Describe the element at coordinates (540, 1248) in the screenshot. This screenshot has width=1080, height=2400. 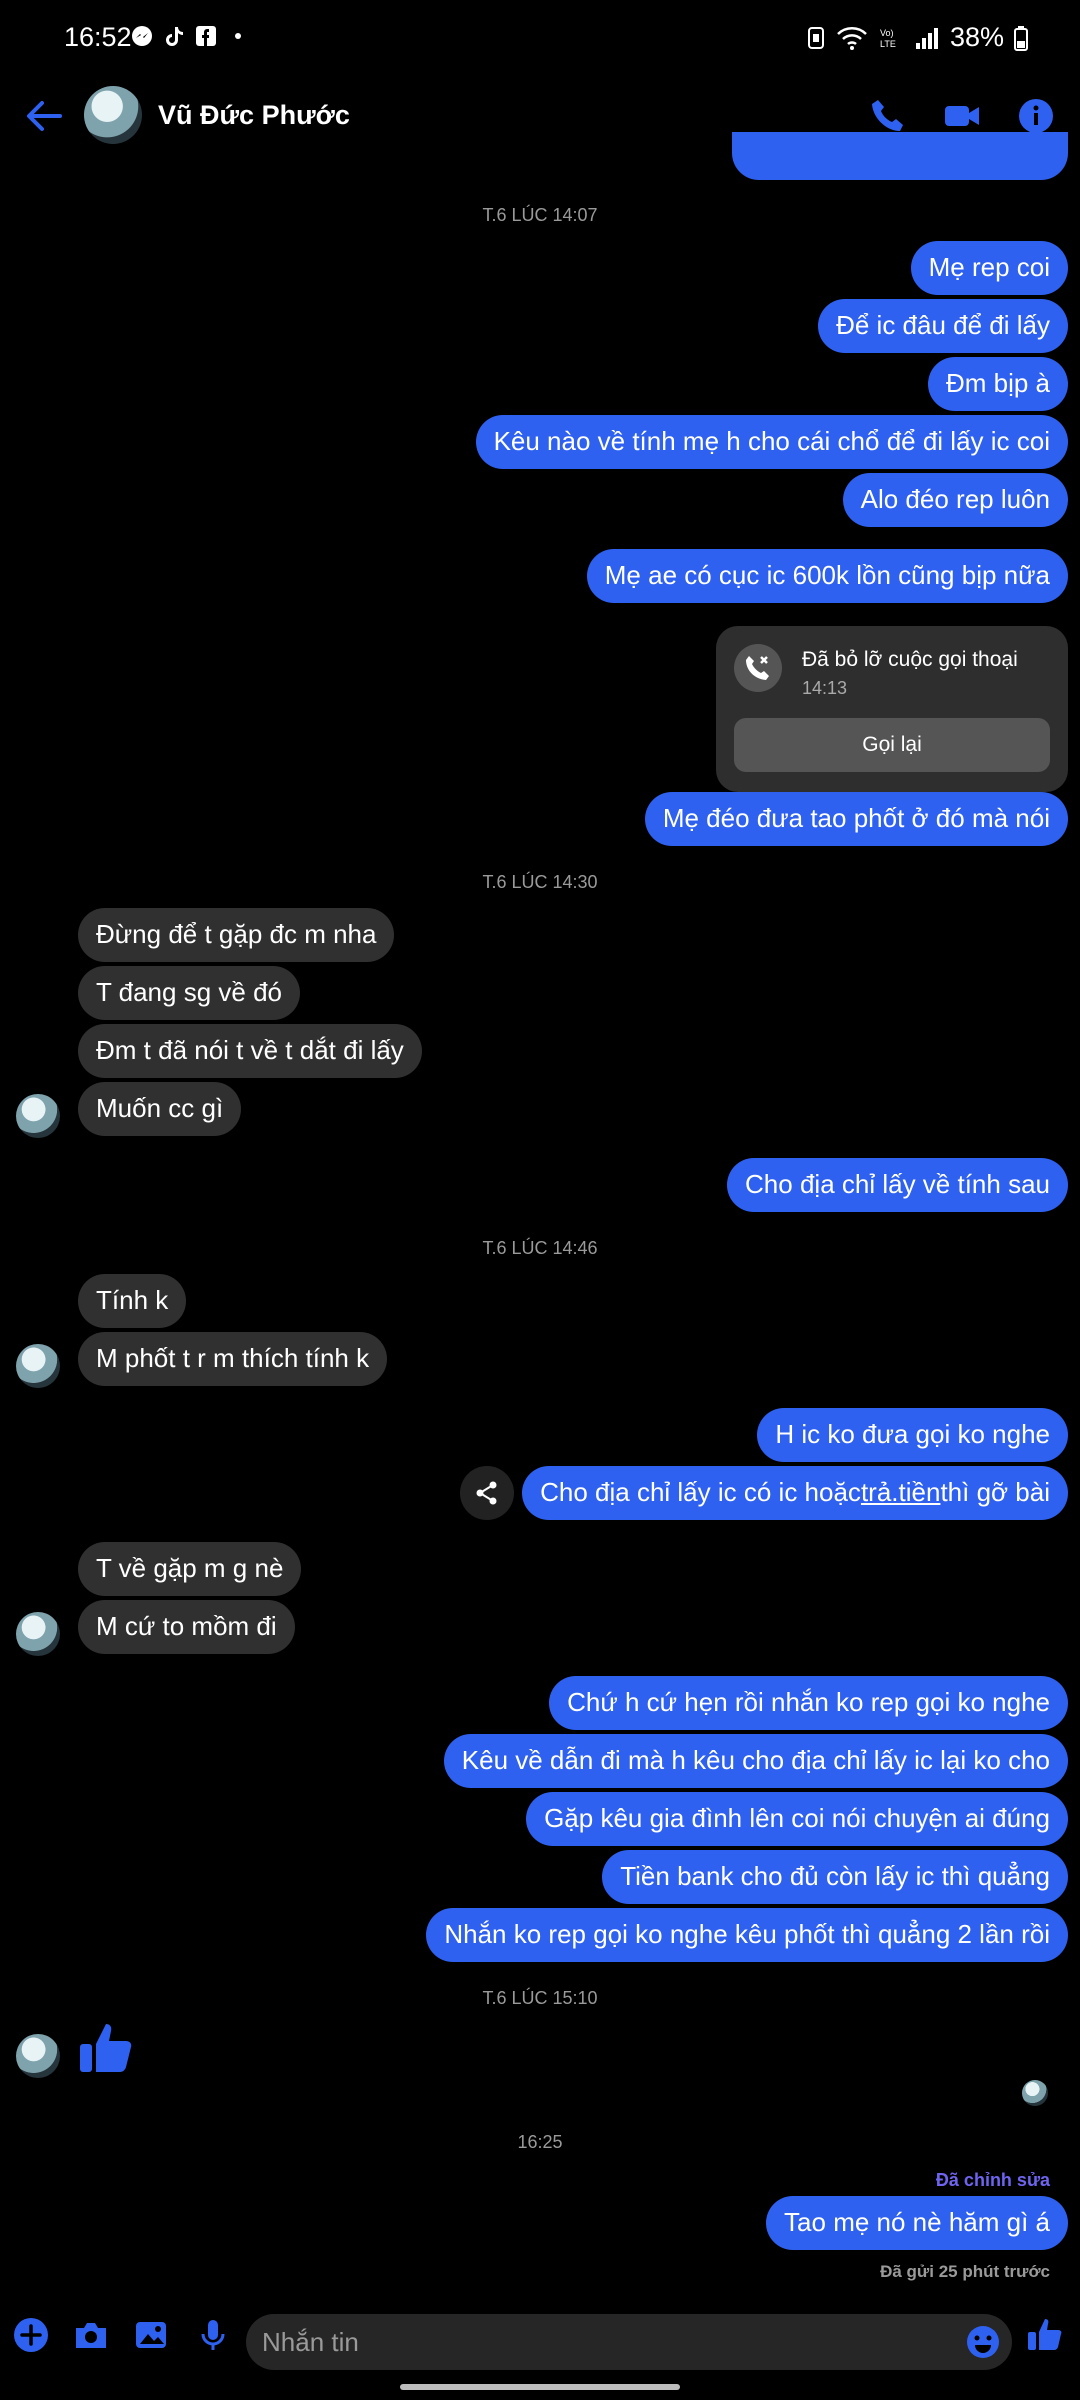
I see `timestamp: T.6 LÚC 14:46` at that location.